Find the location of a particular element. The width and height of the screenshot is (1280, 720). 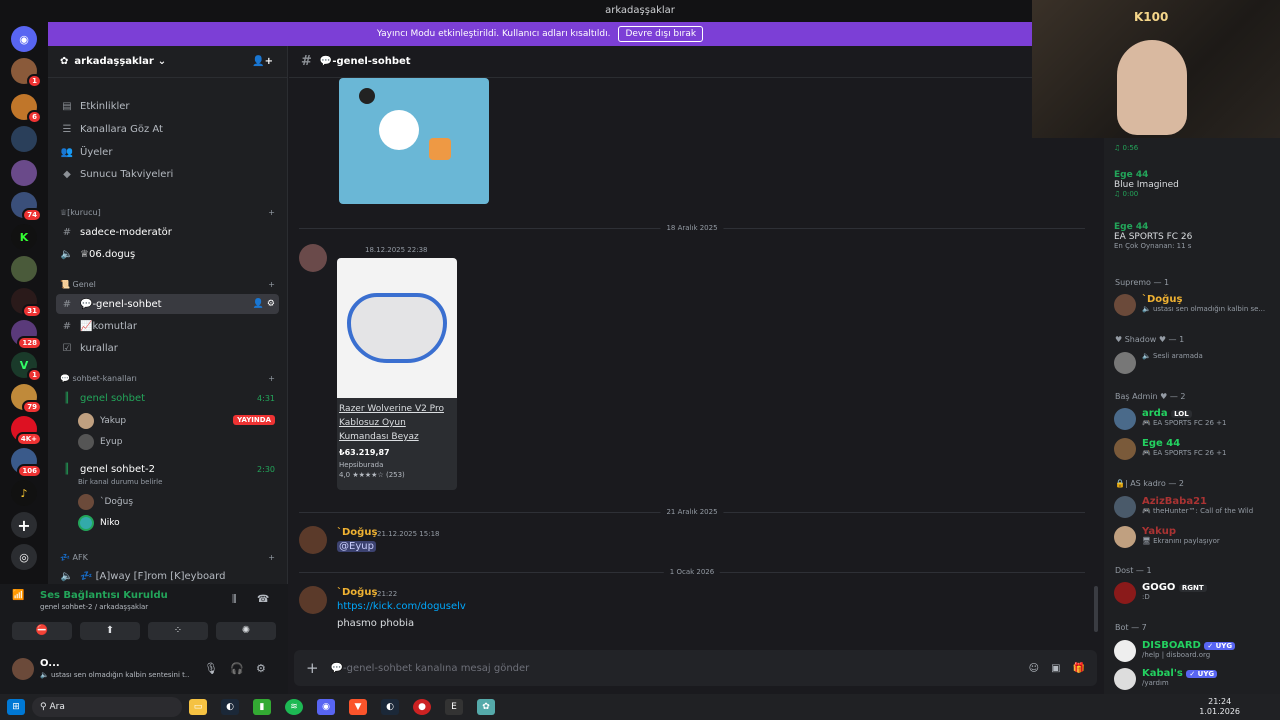

channel-genel-sohbet: # 💬-genel-sohbet 👤 ⚙ is located at coordinates (167, 304).